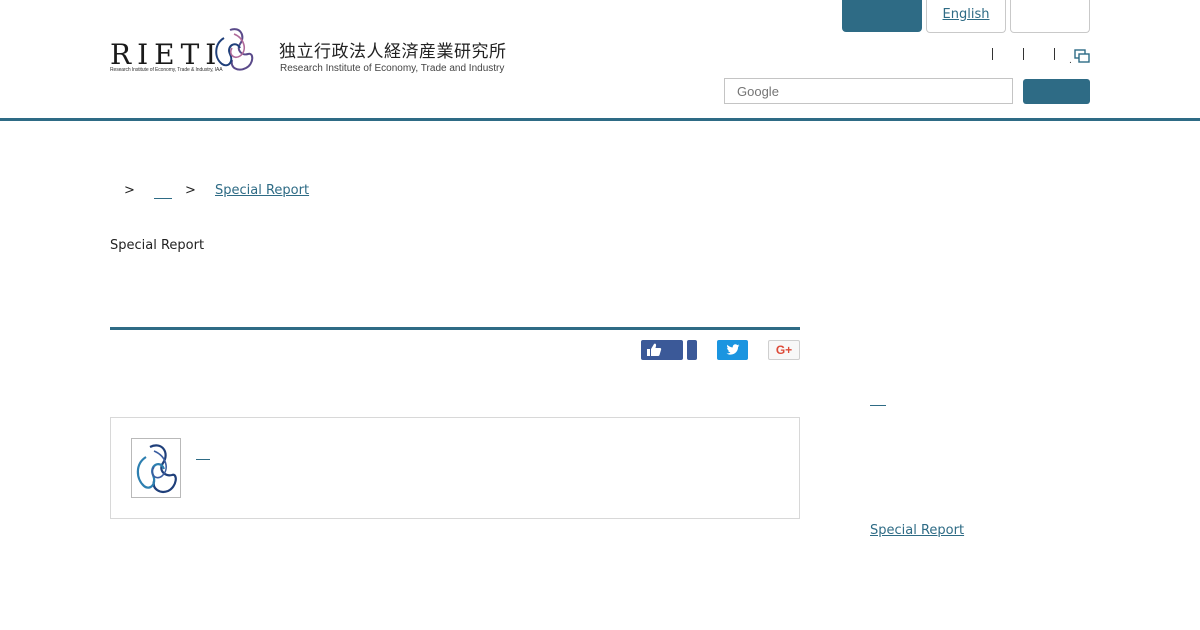 Image resolution: width=1200 pixels, height=630 pixels. I want to click on breadcrumb-link-home, so click(163, 191).